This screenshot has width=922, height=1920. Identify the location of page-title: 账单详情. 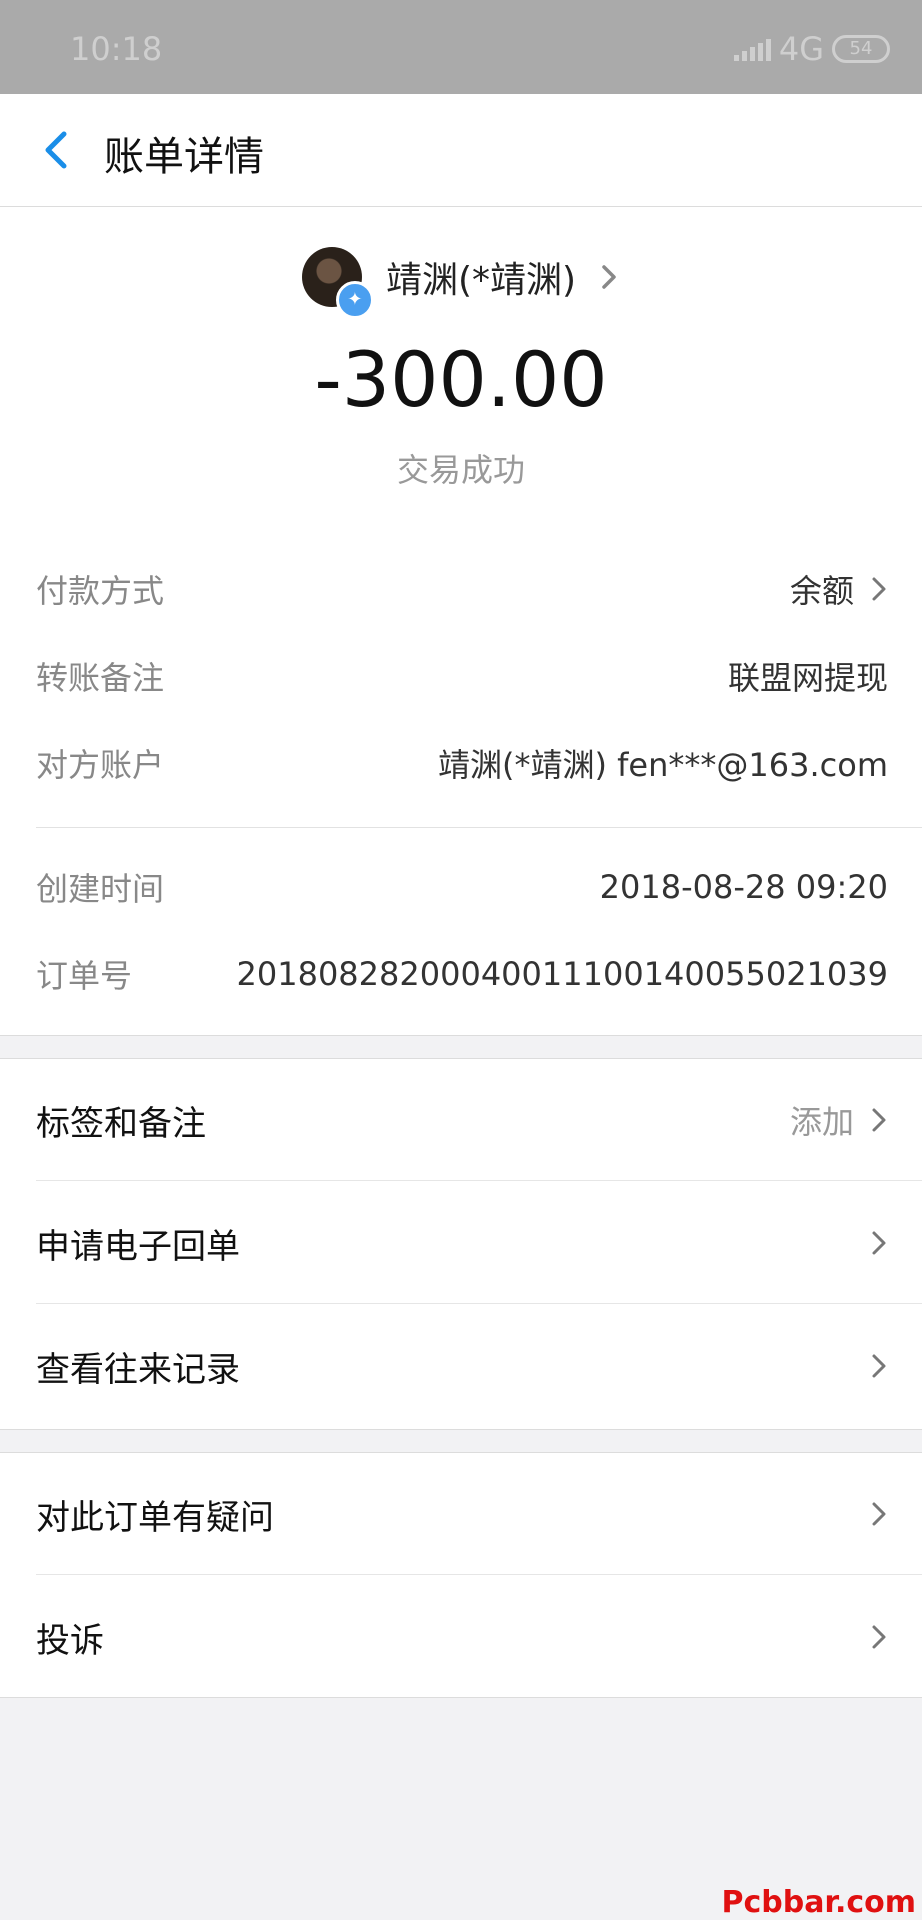
(184, 157).